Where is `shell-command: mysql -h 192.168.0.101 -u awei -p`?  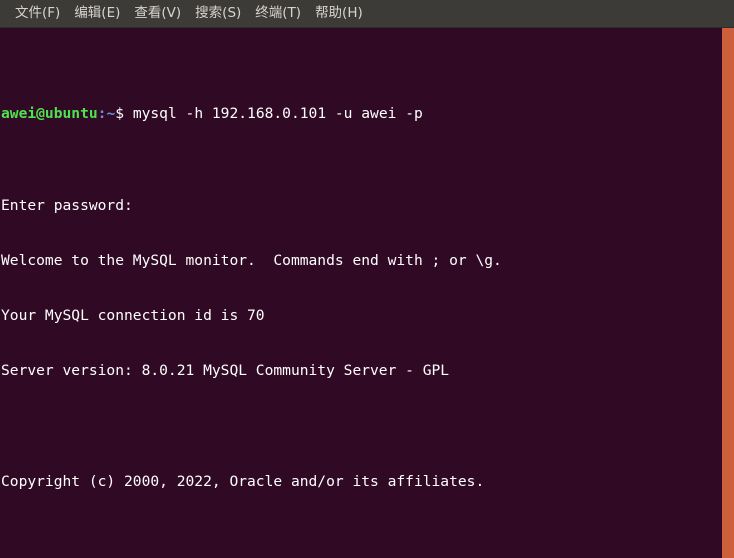 shell-command: mysql -h 192.168.0.101 -u awei -p is located at coordinates (273, 113).